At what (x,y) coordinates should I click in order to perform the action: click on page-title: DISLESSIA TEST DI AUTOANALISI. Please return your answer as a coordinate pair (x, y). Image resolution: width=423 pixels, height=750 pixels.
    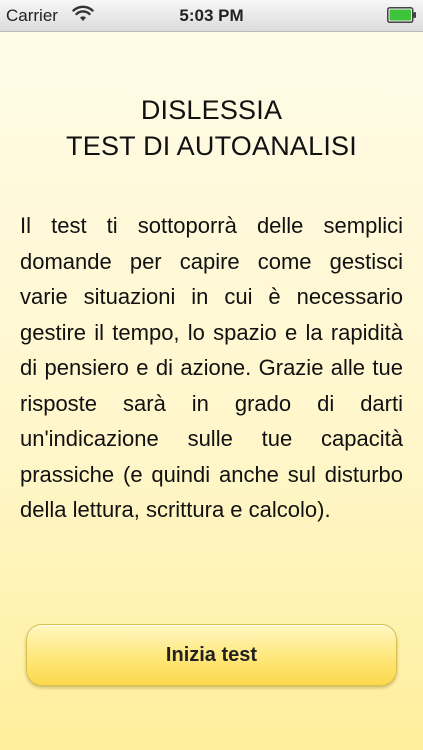
    Looking at the image, I should click on (211, 128).